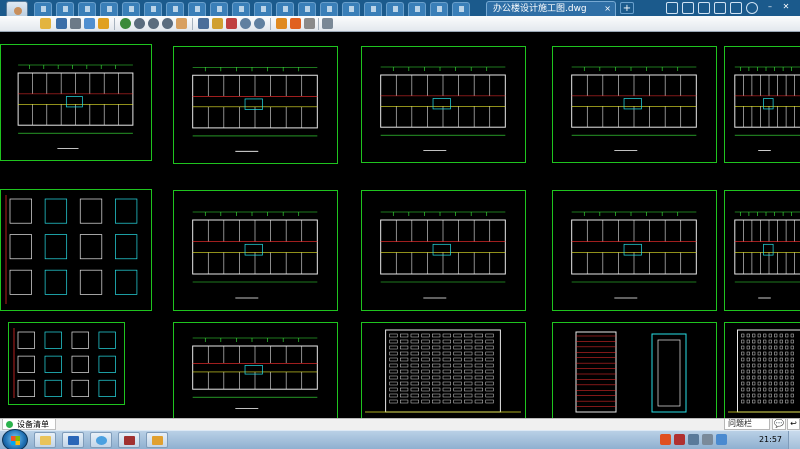 The height and width of the screenshot is (449, 800). What do you see at coordinates (245, 23) in the screenshot?
I see `undo-icon` at bounding box center [245, 23].